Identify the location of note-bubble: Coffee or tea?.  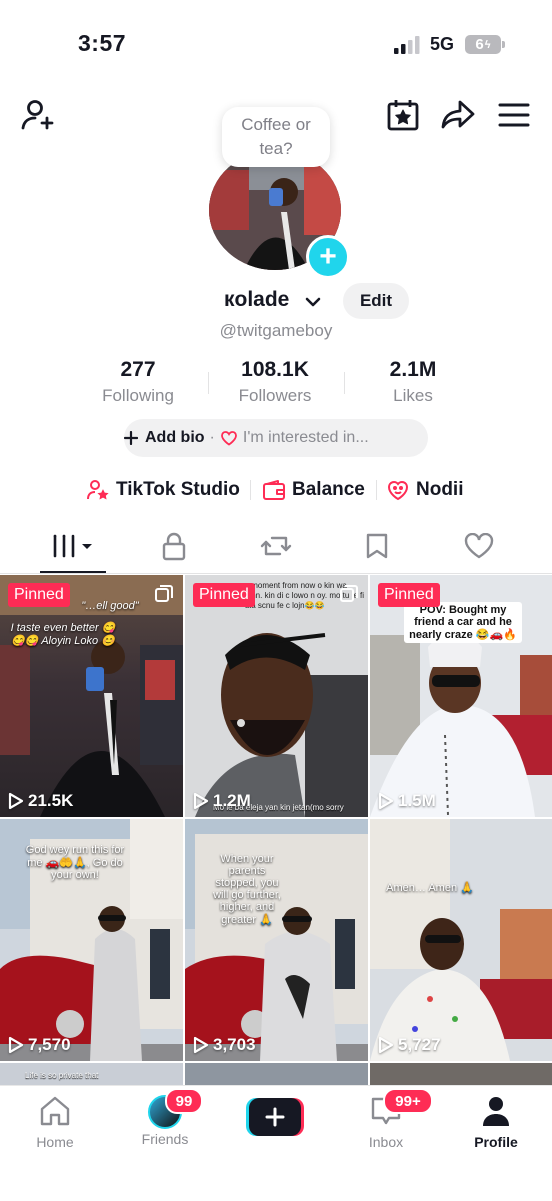
(276, 137).